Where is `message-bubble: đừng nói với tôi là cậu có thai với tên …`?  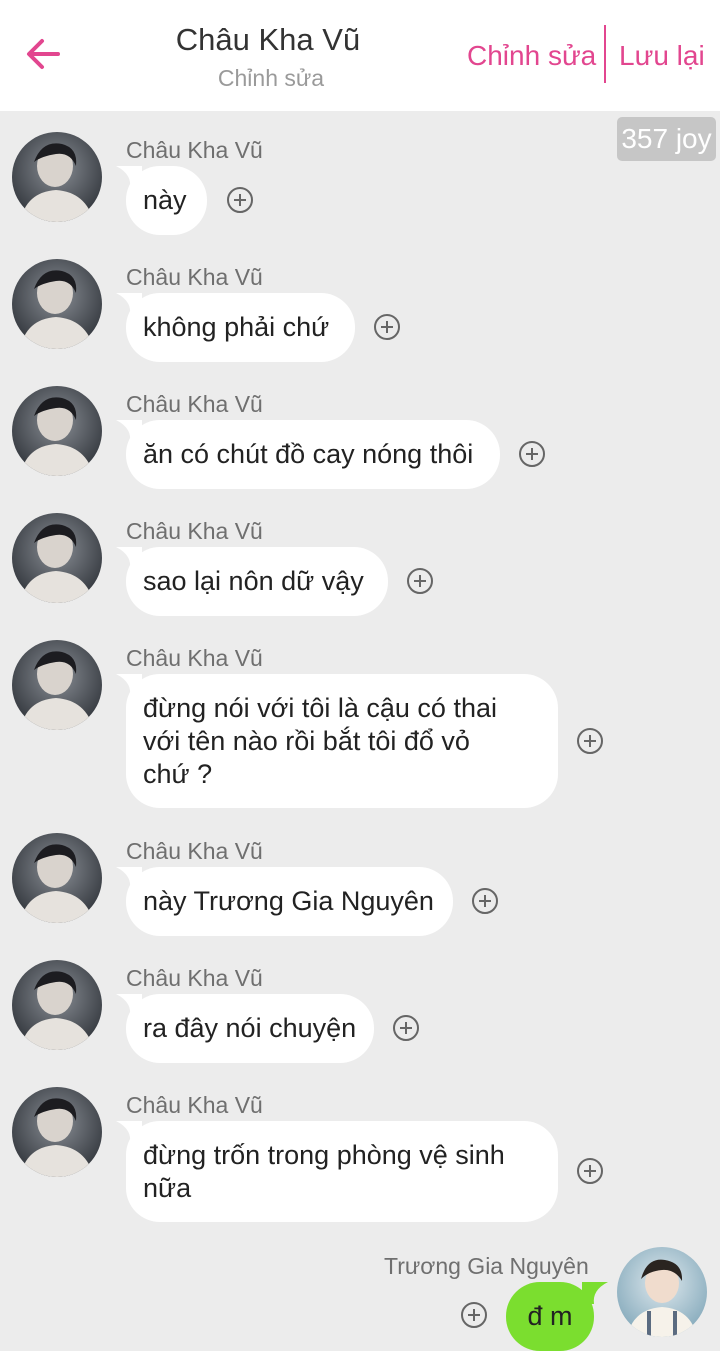
message-bubble: đừng nói với tôi là cậu có thai với tên … is located at coordinates (342, 741).